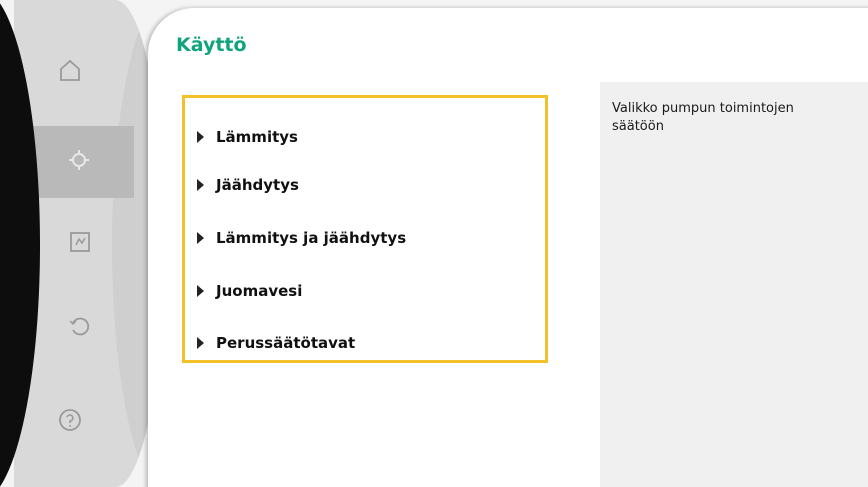 This screenshot has height=487, width=868. I want to click on settings-icon, so click(79, 162).